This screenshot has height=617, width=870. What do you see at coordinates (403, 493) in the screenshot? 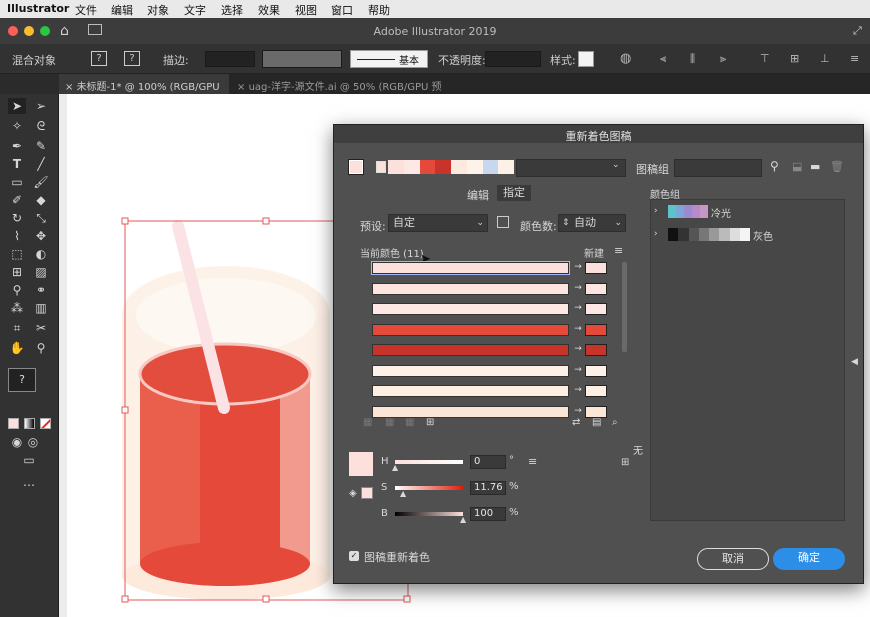
I see `saturation-slider-knob: ▲` at bounding box center [403, 493].